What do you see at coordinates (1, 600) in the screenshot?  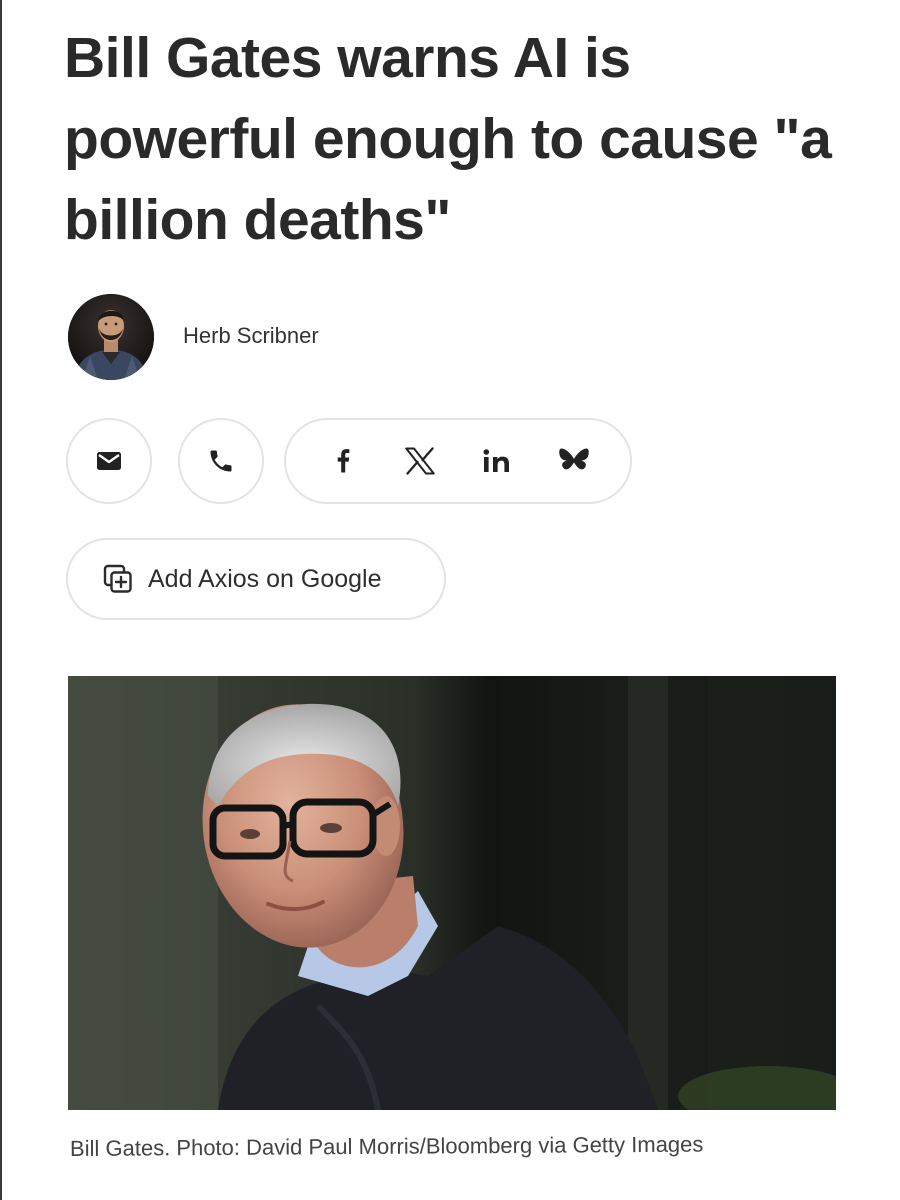 I see `screenshot-edge` at bounding box center [1, 600].